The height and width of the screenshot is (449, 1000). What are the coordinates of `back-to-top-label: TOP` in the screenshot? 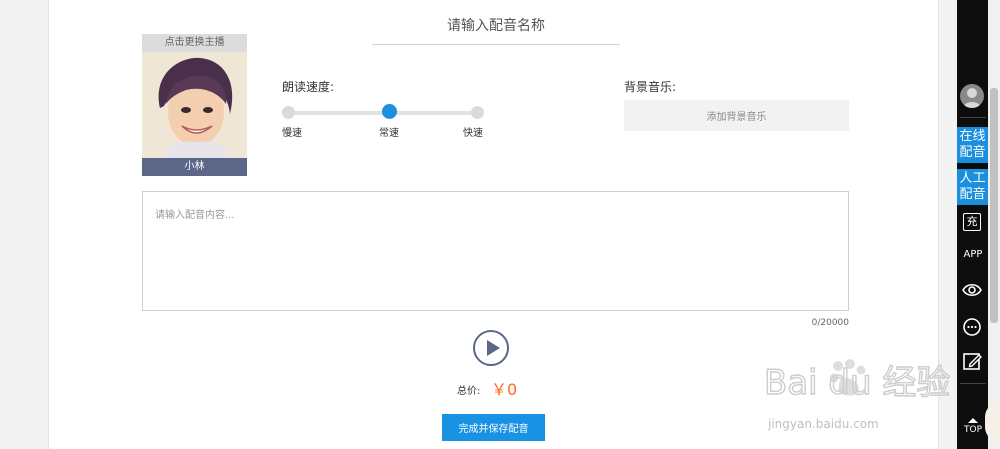 It's located at (972, 430).